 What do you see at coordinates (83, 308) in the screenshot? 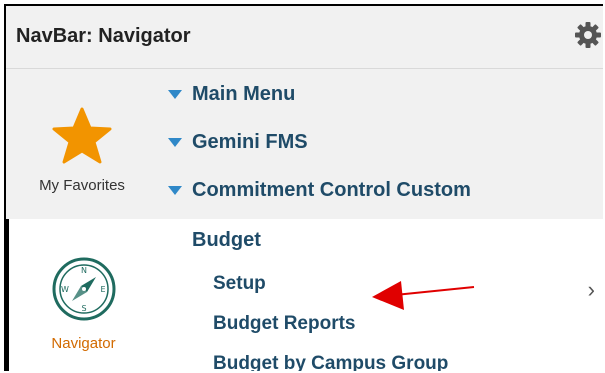
I see `svg-text: S` at bounding box center [83, 308].